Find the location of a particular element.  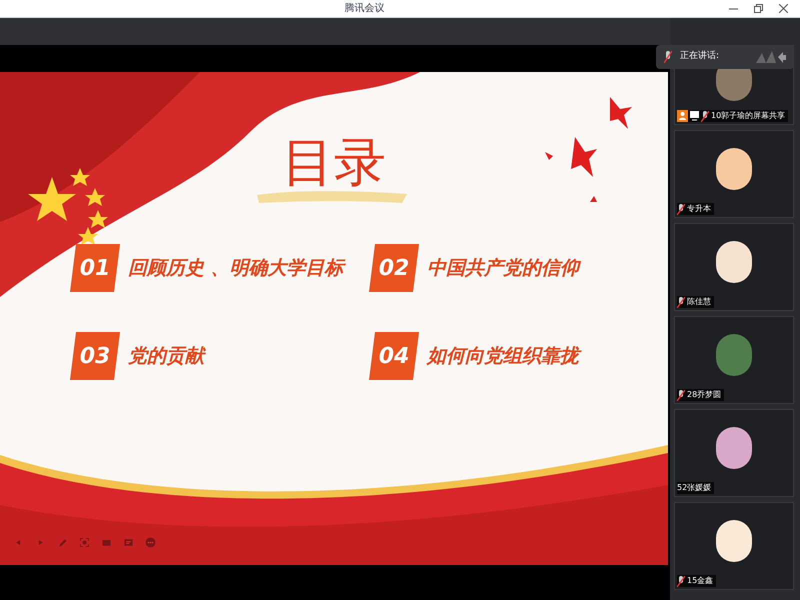

agenda-item: 如何向党组织靠拢 is located at coordinates (503, 356).